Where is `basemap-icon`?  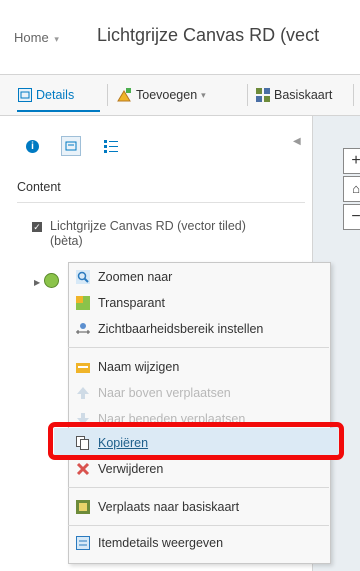 basemap-icon is located at coordinates (263, 95).